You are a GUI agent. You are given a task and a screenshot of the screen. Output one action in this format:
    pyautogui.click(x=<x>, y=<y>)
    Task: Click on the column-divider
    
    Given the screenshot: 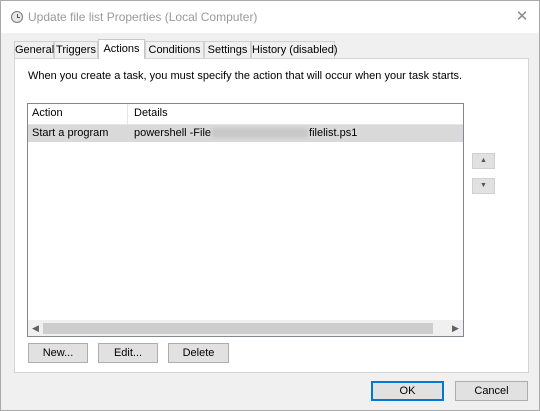 What is the action you would take?
    pyautogui.click(x=127, y=114)
    